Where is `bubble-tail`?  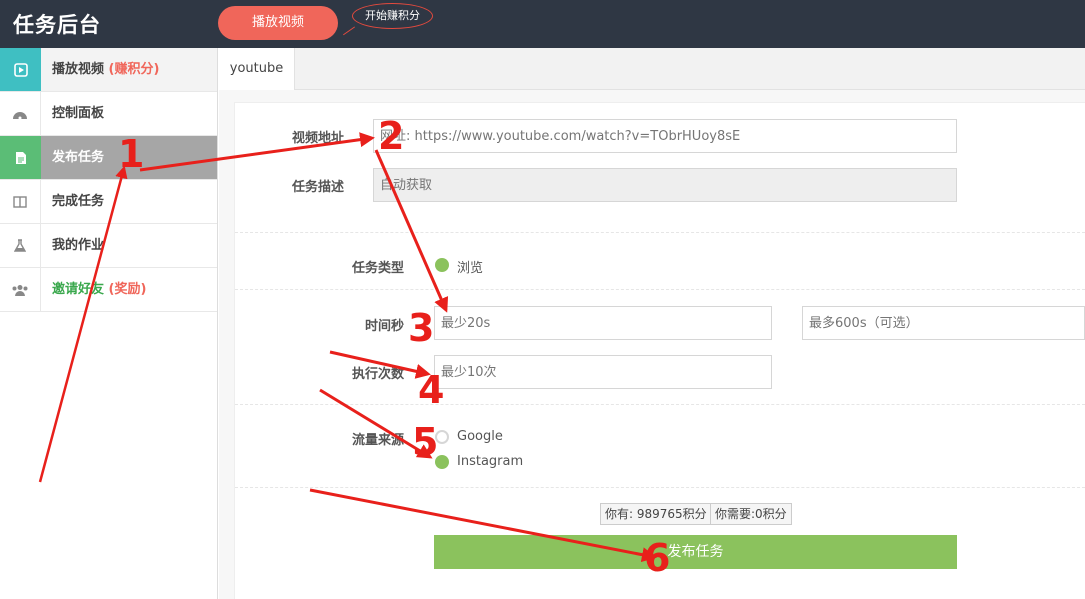 bubble-tail is located at coordinates (347, 28).